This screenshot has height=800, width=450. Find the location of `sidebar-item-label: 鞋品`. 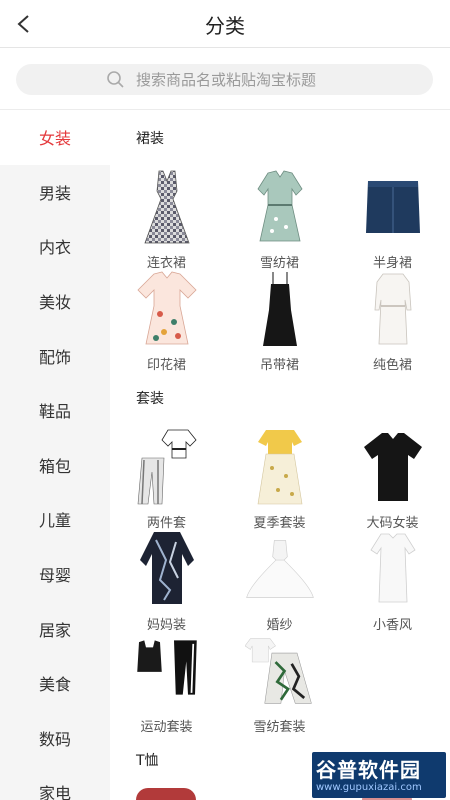

sidebar-item-label: 鞋品 is located at coordinates (54, 412).